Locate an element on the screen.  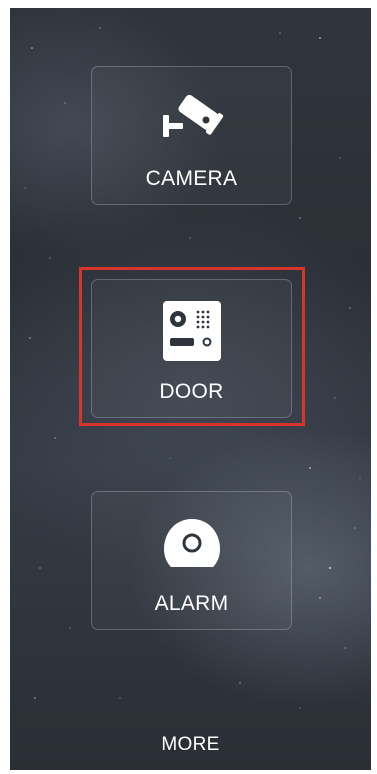
camera-tile: CAMERA is located at coordinates (191, 135).